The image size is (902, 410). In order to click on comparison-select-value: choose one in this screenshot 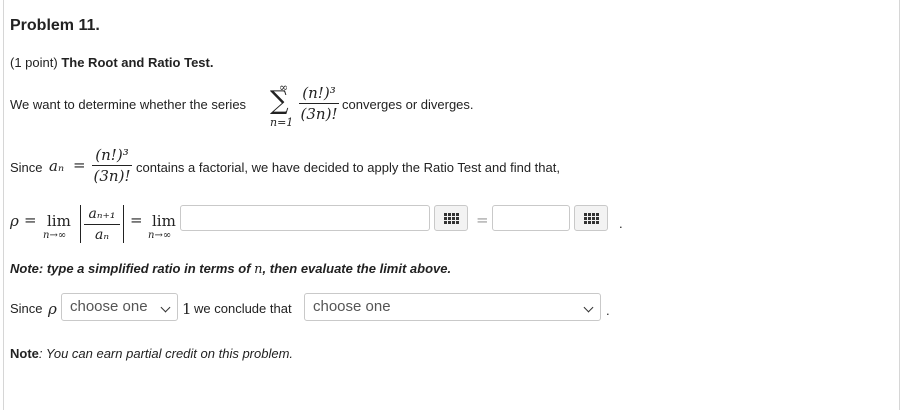, I will do `click(109, 306)`.